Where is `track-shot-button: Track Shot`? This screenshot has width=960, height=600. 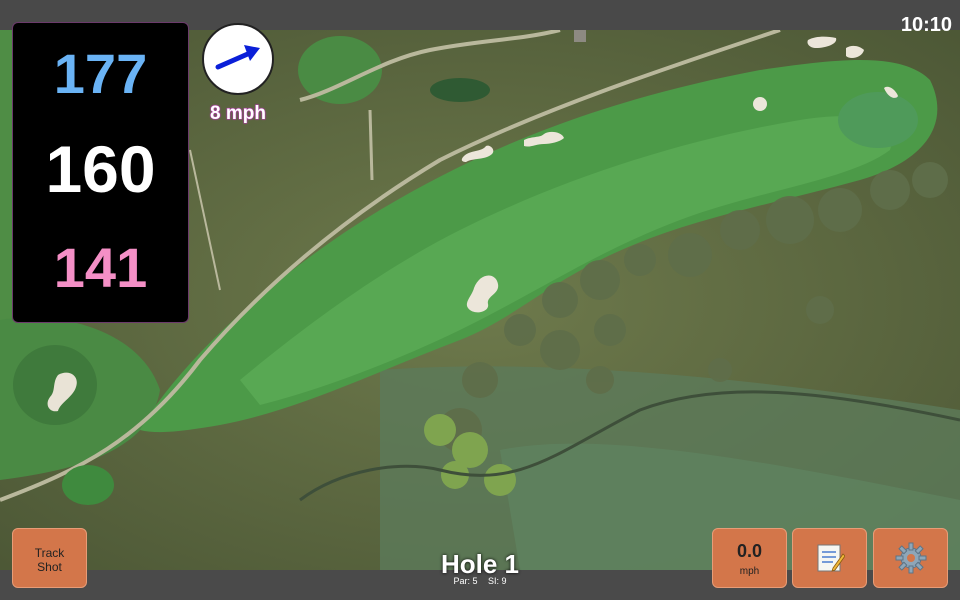 track-shot-button: Track Shot is located at coordinates (49, 558).